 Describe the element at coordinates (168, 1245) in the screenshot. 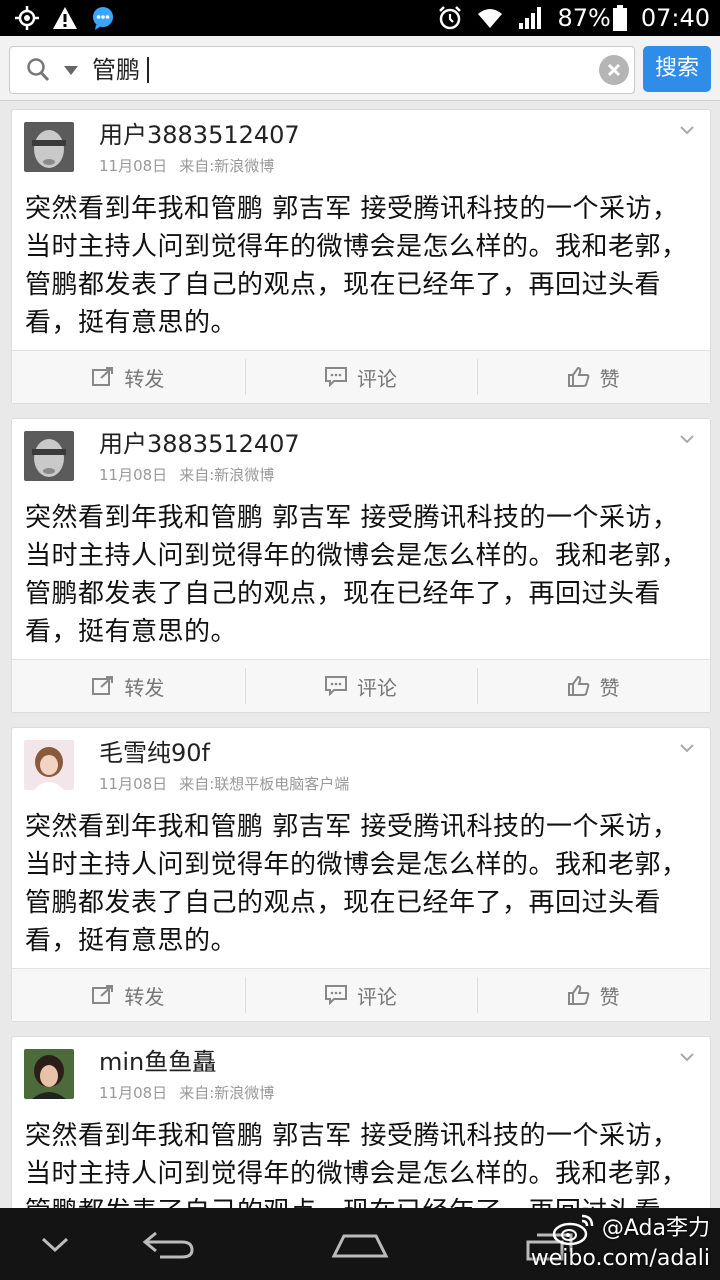

I see `back-icon` at that location.